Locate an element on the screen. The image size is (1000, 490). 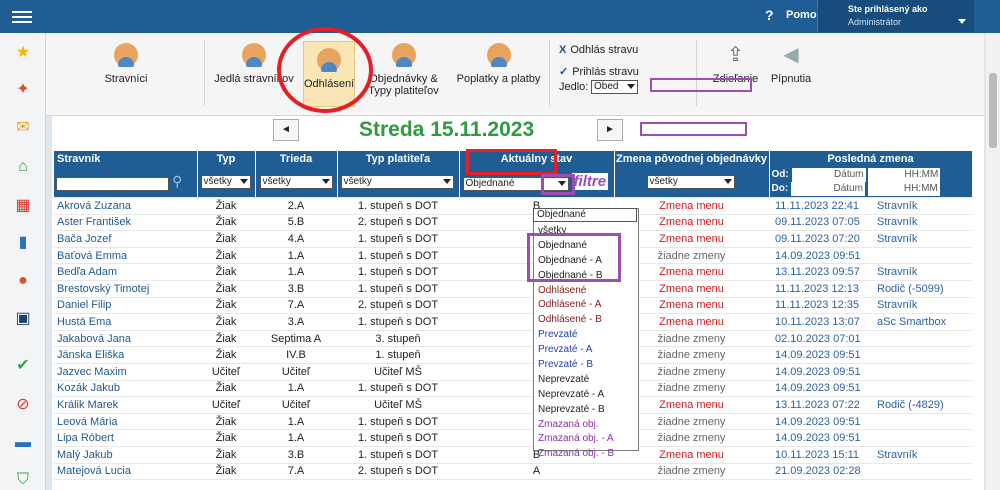
cell-name: Kozák Jakub is located at coordinates (125, 389).